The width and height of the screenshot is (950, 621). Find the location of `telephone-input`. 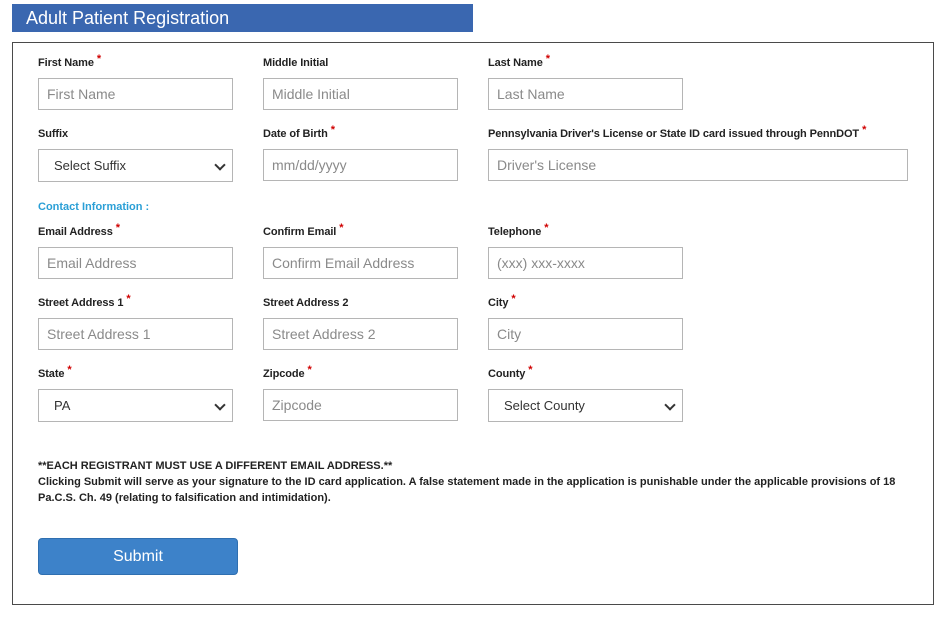

telephone-input is located at coordinates (585, 263).